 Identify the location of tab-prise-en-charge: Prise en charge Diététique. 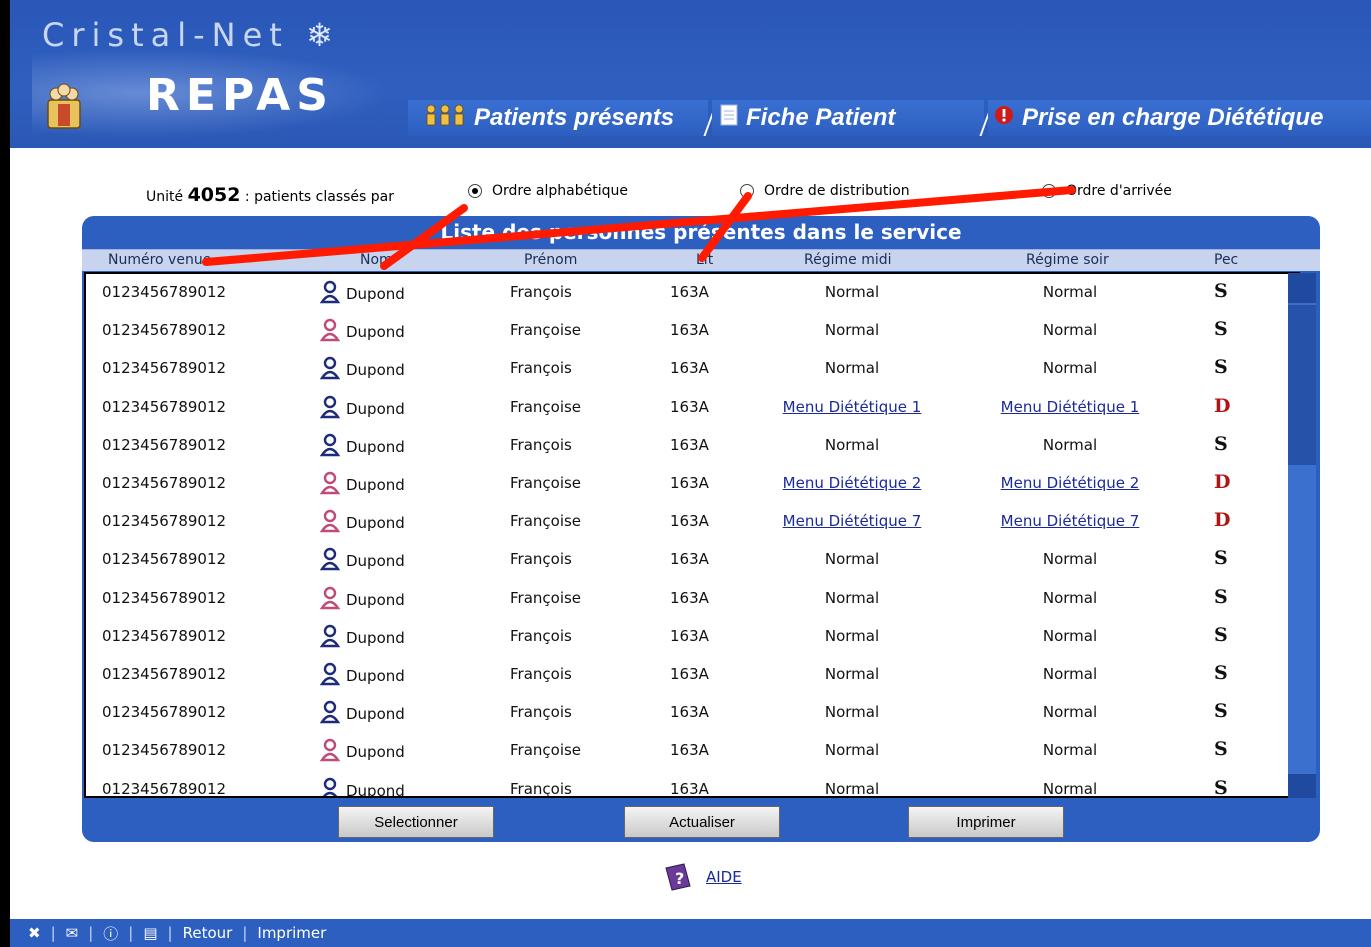
(1179, 118).